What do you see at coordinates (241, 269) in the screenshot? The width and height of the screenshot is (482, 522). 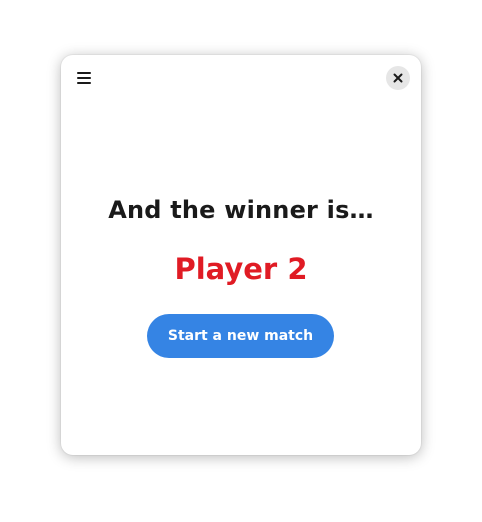 I see `winner-name: Player 2` at bounding box center [241, 269].